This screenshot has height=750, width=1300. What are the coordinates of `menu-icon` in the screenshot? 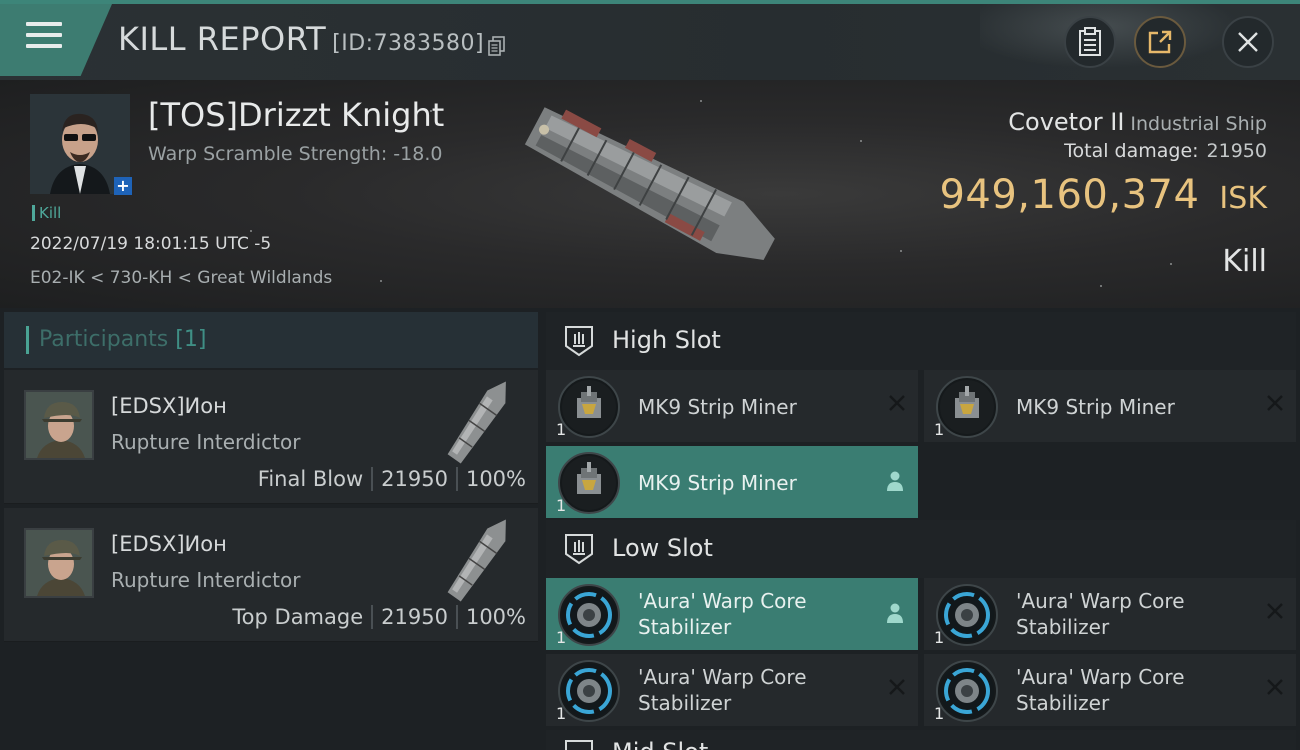 It's located at (44, 37).